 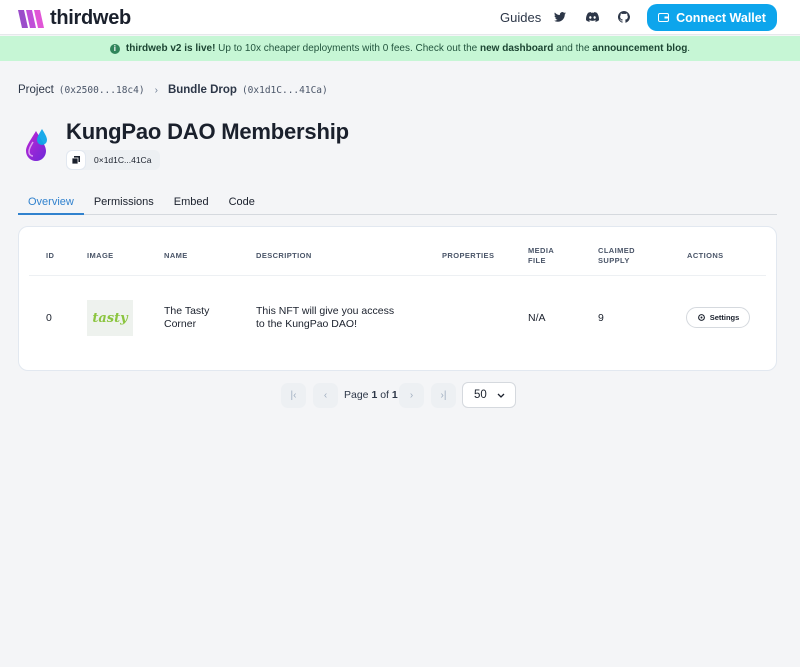 I want to click on page-total: 1, so click(x=394, y=395).